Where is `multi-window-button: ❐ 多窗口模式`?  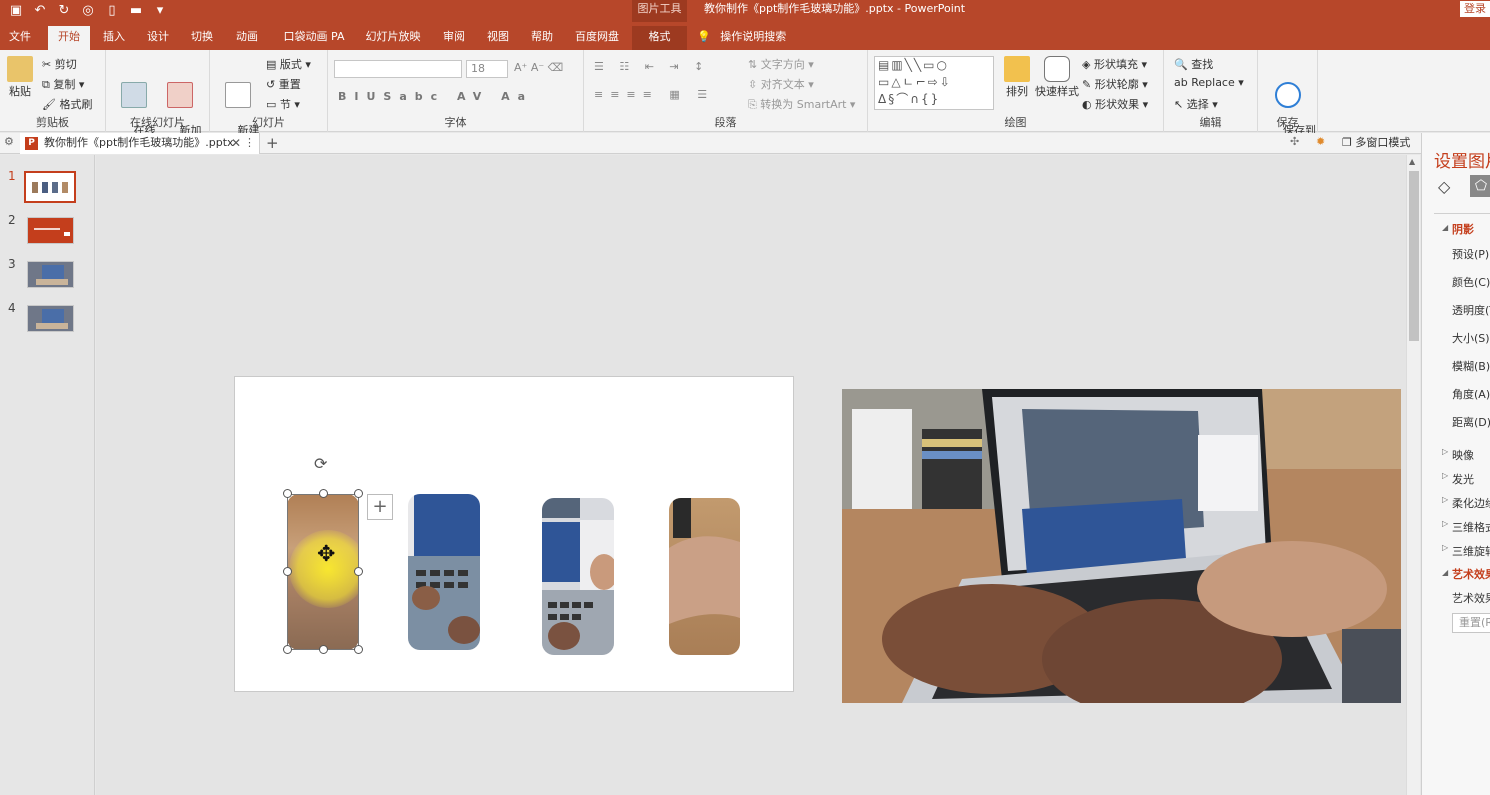 multi-window-button: ❐ 多窗口模式 is located at coordinates (1376, 143).